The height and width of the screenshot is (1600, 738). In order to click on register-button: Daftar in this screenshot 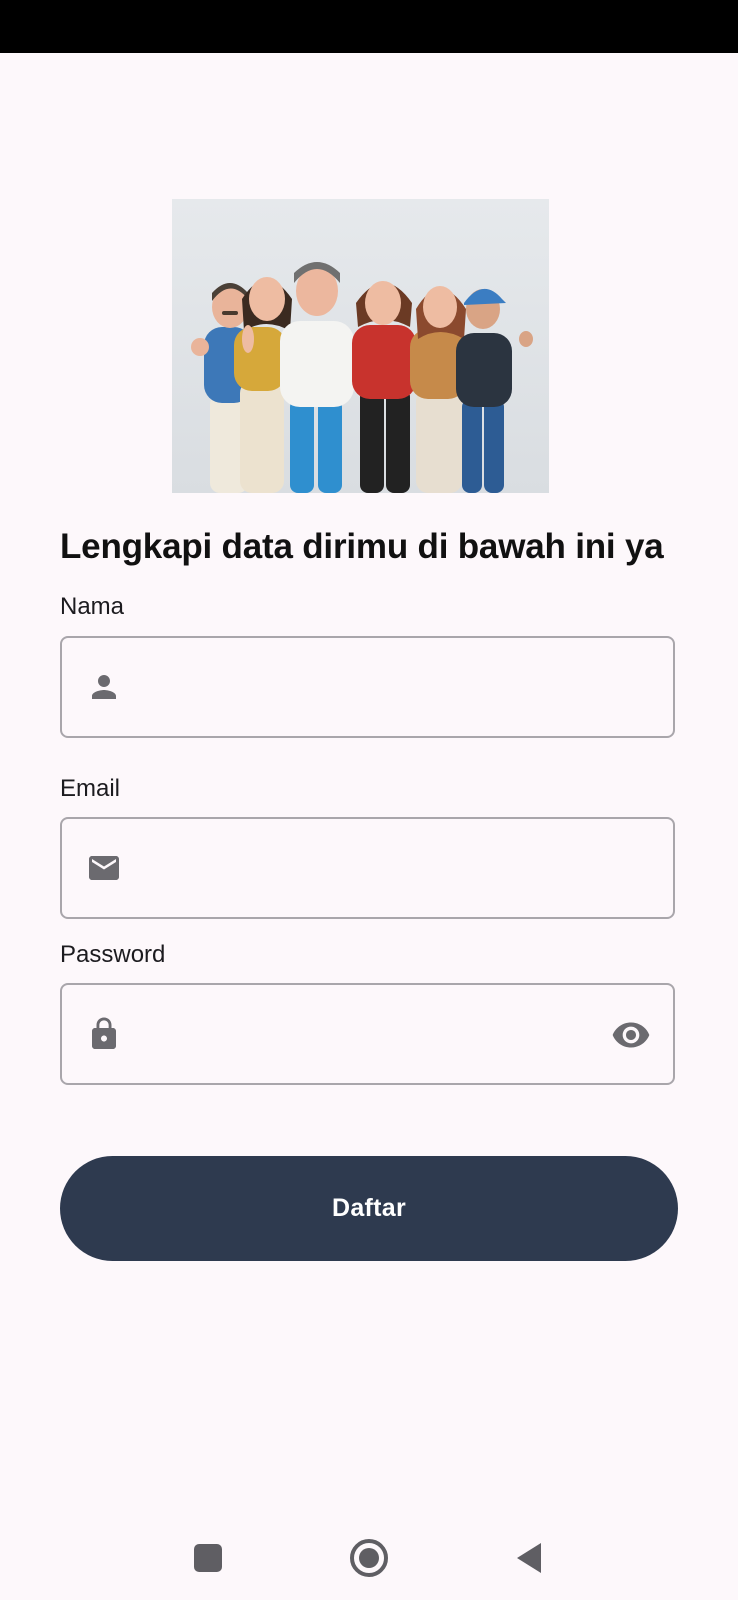, I will do `click(369, 1208)`.